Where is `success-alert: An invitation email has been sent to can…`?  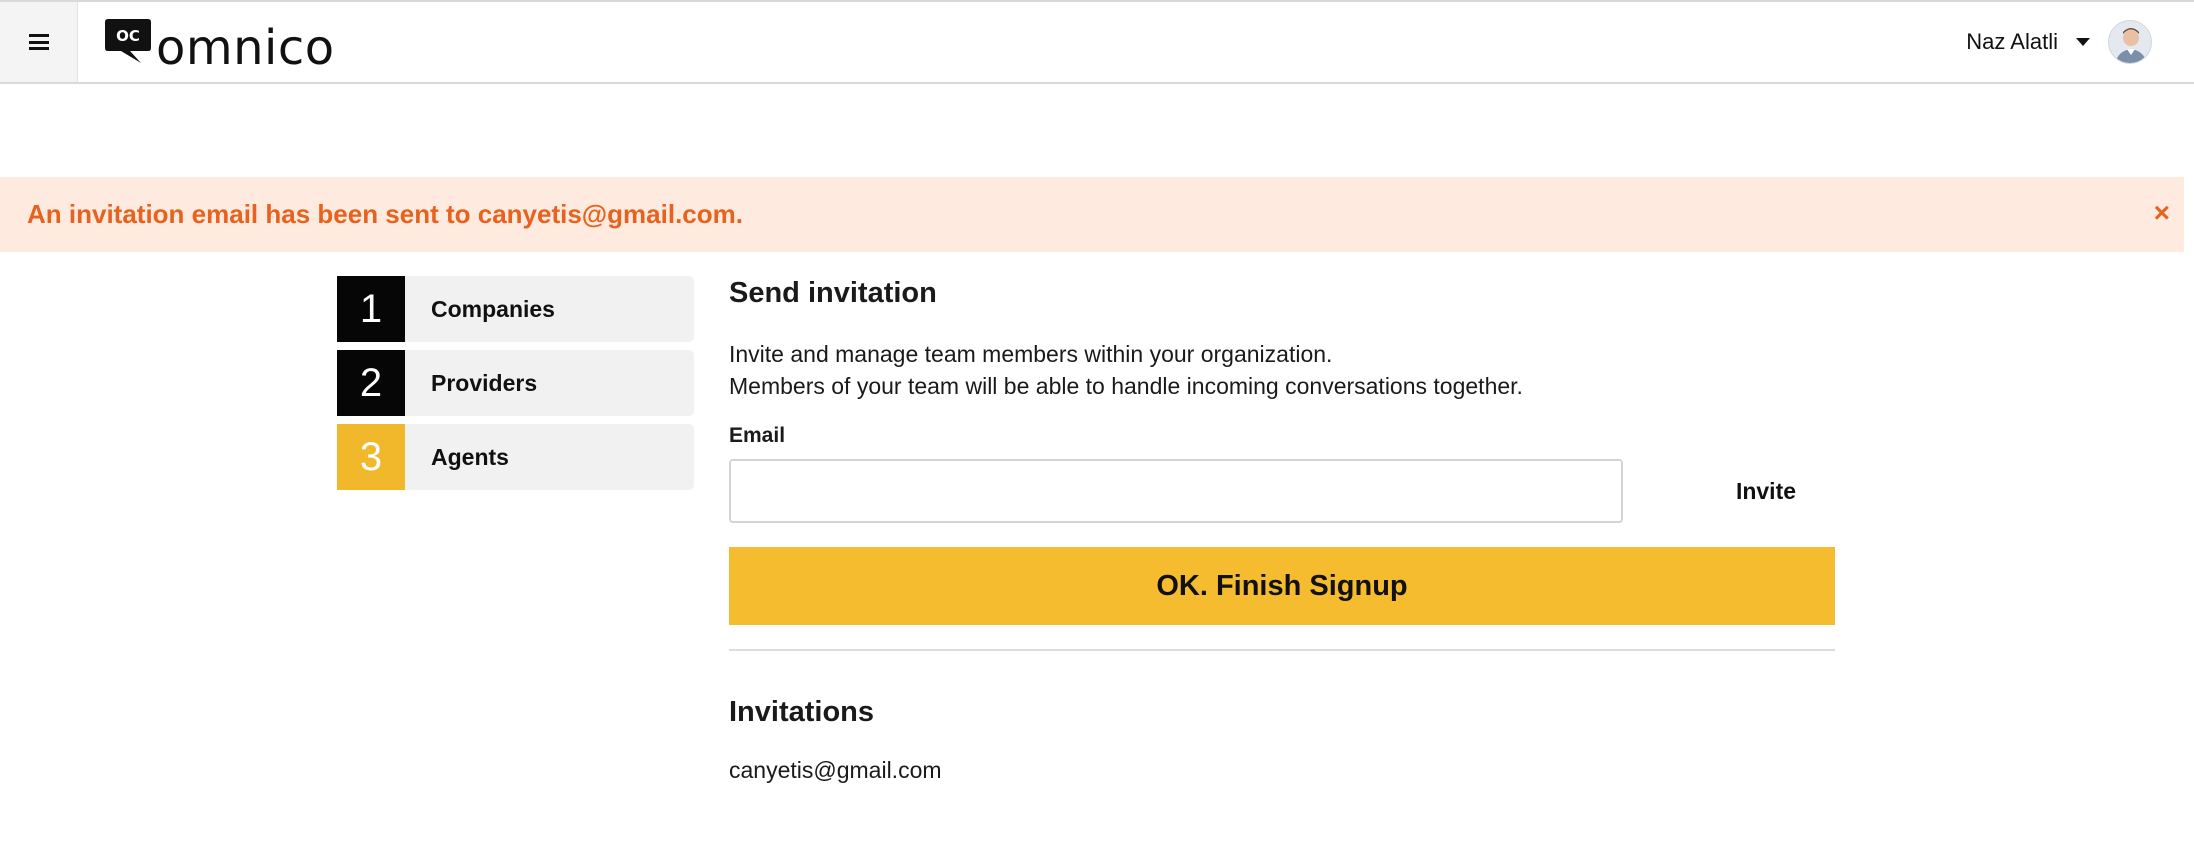 success-alert: An invitation email has been sent to can… is located at coordinates (1092, 214).